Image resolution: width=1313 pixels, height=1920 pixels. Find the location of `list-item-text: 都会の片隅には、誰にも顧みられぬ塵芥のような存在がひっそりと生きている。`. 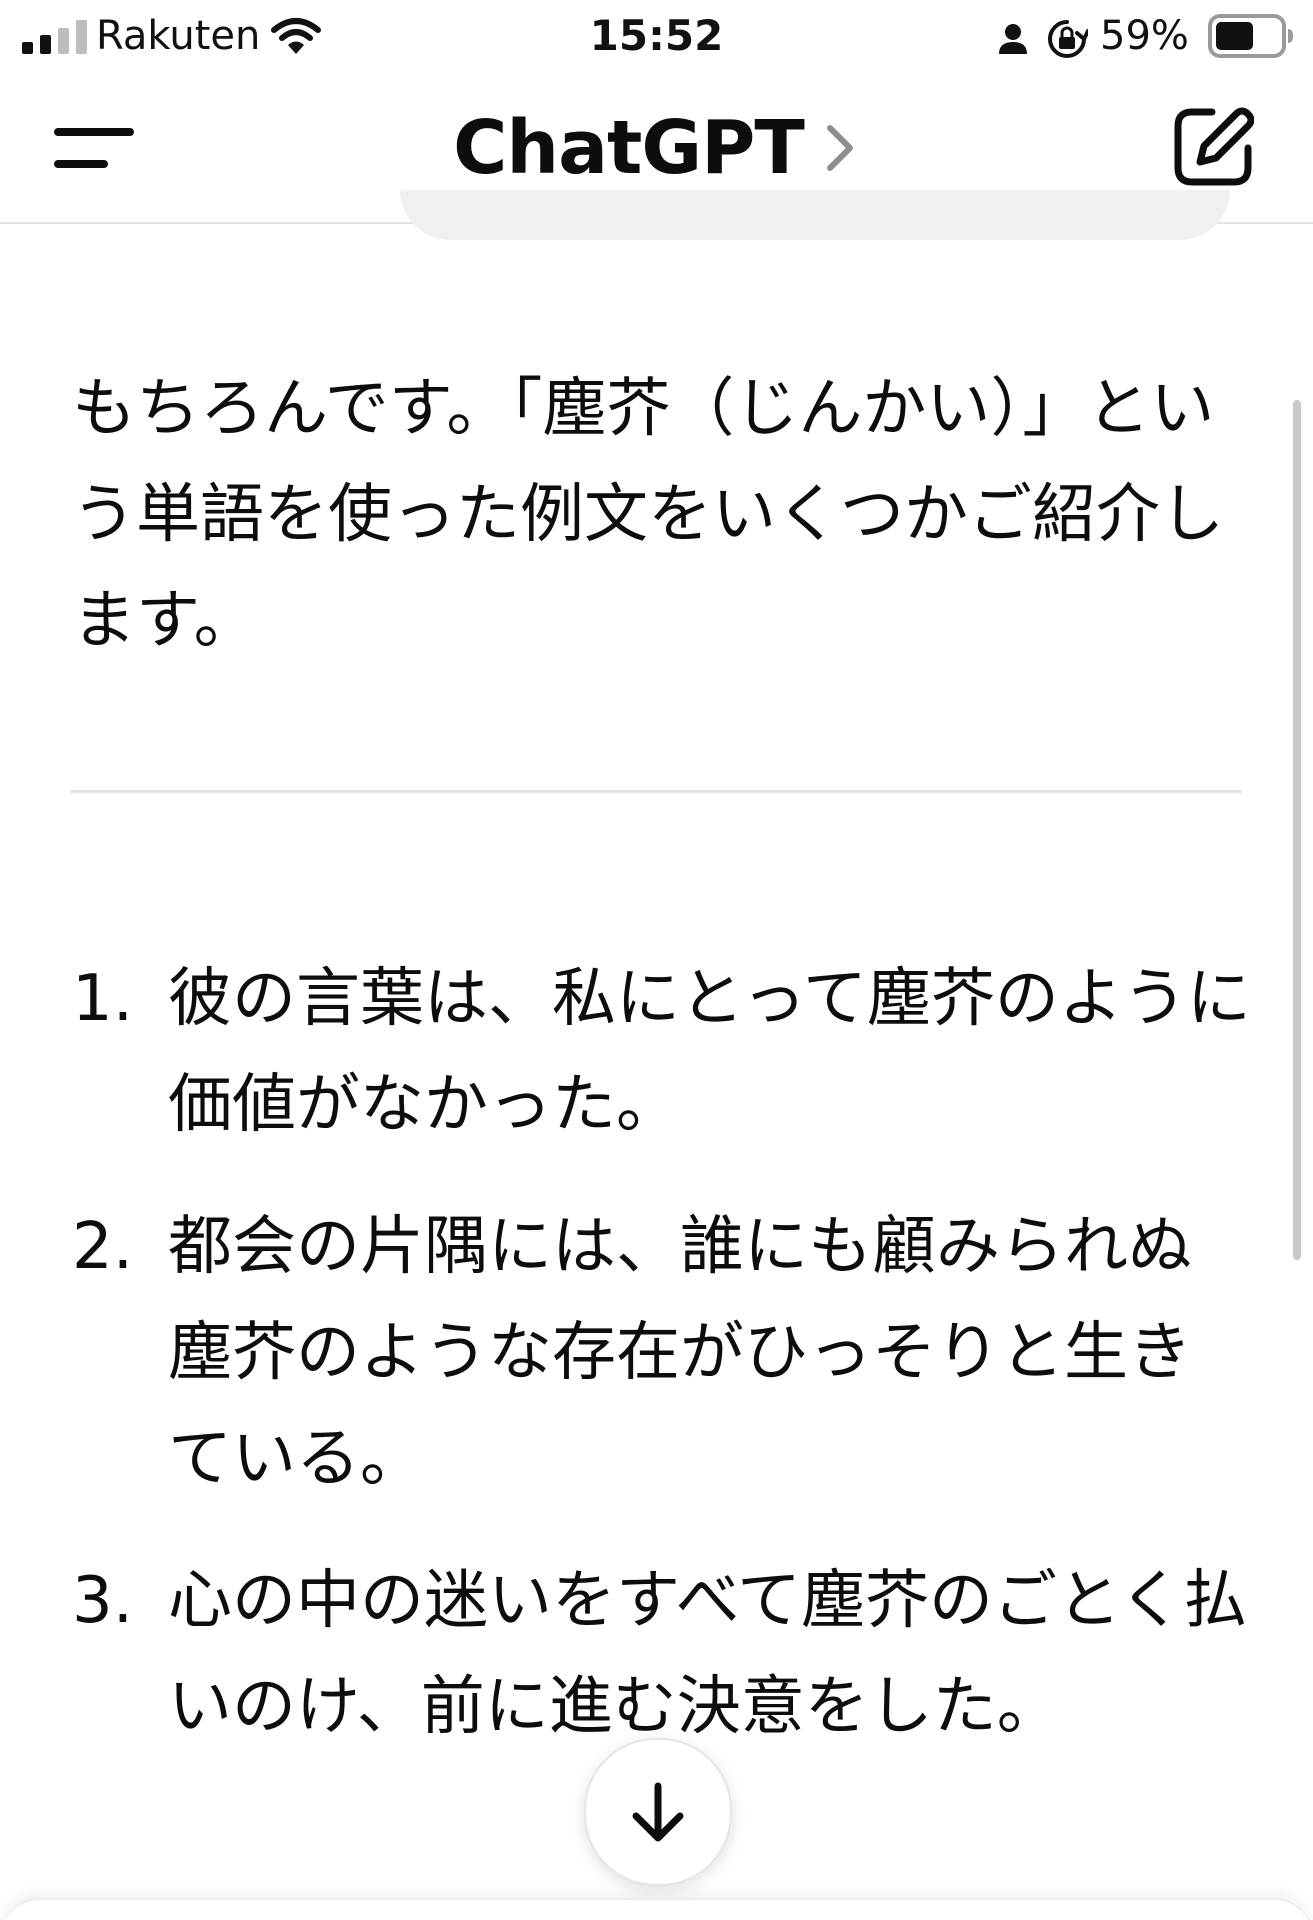

list-item-text: 都会の片隅には、誰にも顧みられぬ塵芥のような存在がひっそりと生きている。 is located at coordinates (680, 1353).